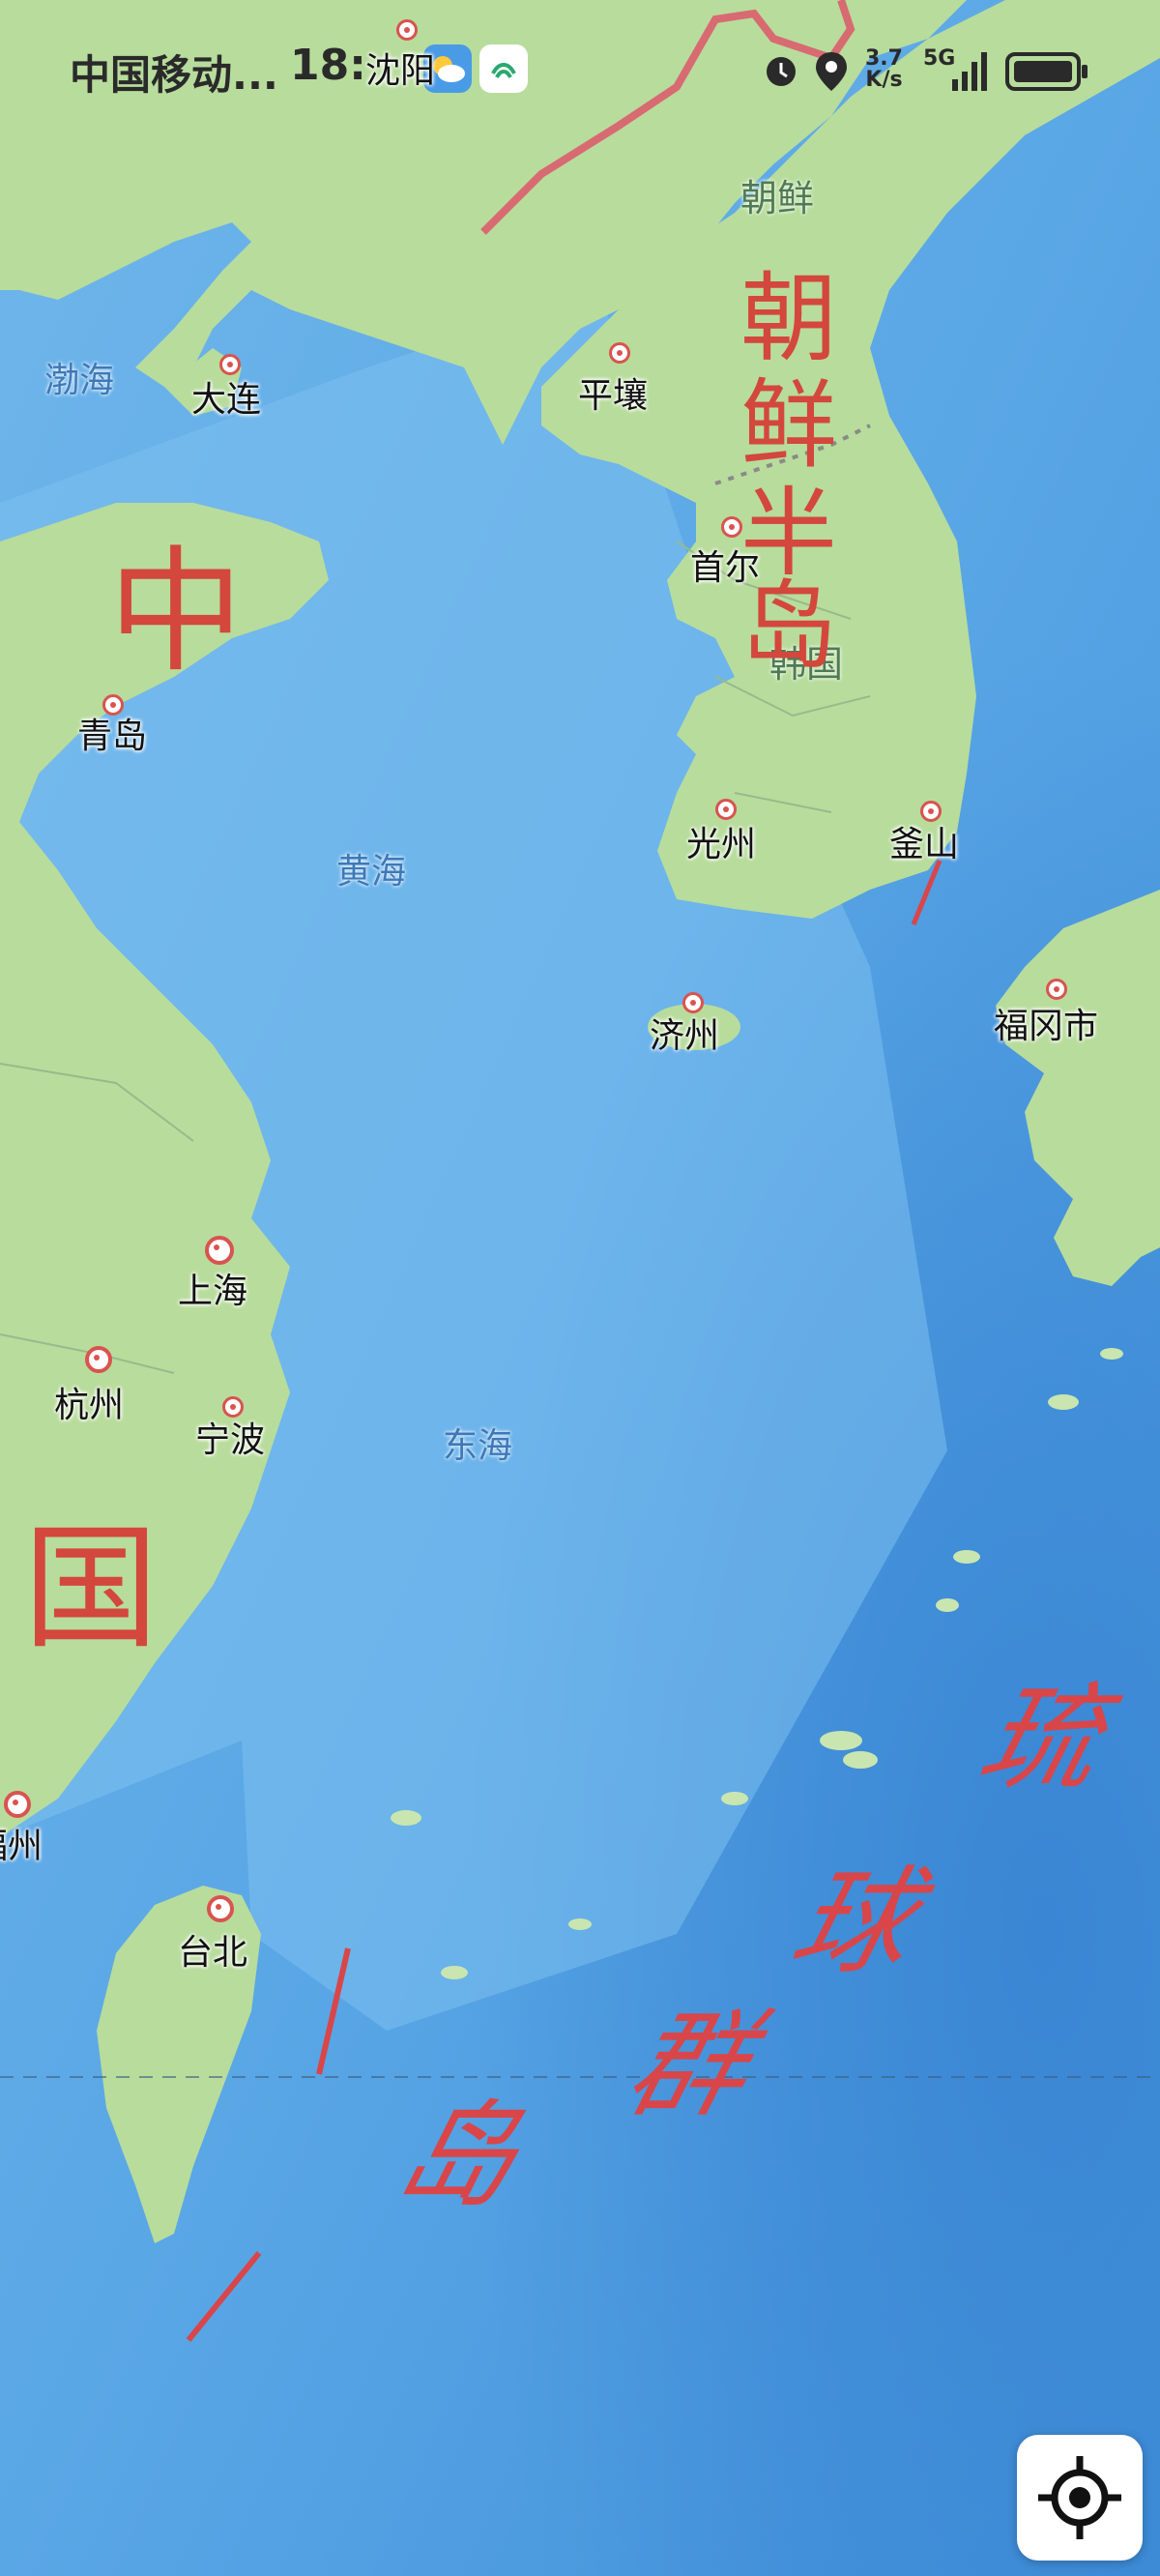 The width and height of the screenshot is (1160, 2576). What do you see at coordinates (80, 380) in the screenshot?
I see `sea-label-bohai: 渤海` at bounding box center [80, 380].